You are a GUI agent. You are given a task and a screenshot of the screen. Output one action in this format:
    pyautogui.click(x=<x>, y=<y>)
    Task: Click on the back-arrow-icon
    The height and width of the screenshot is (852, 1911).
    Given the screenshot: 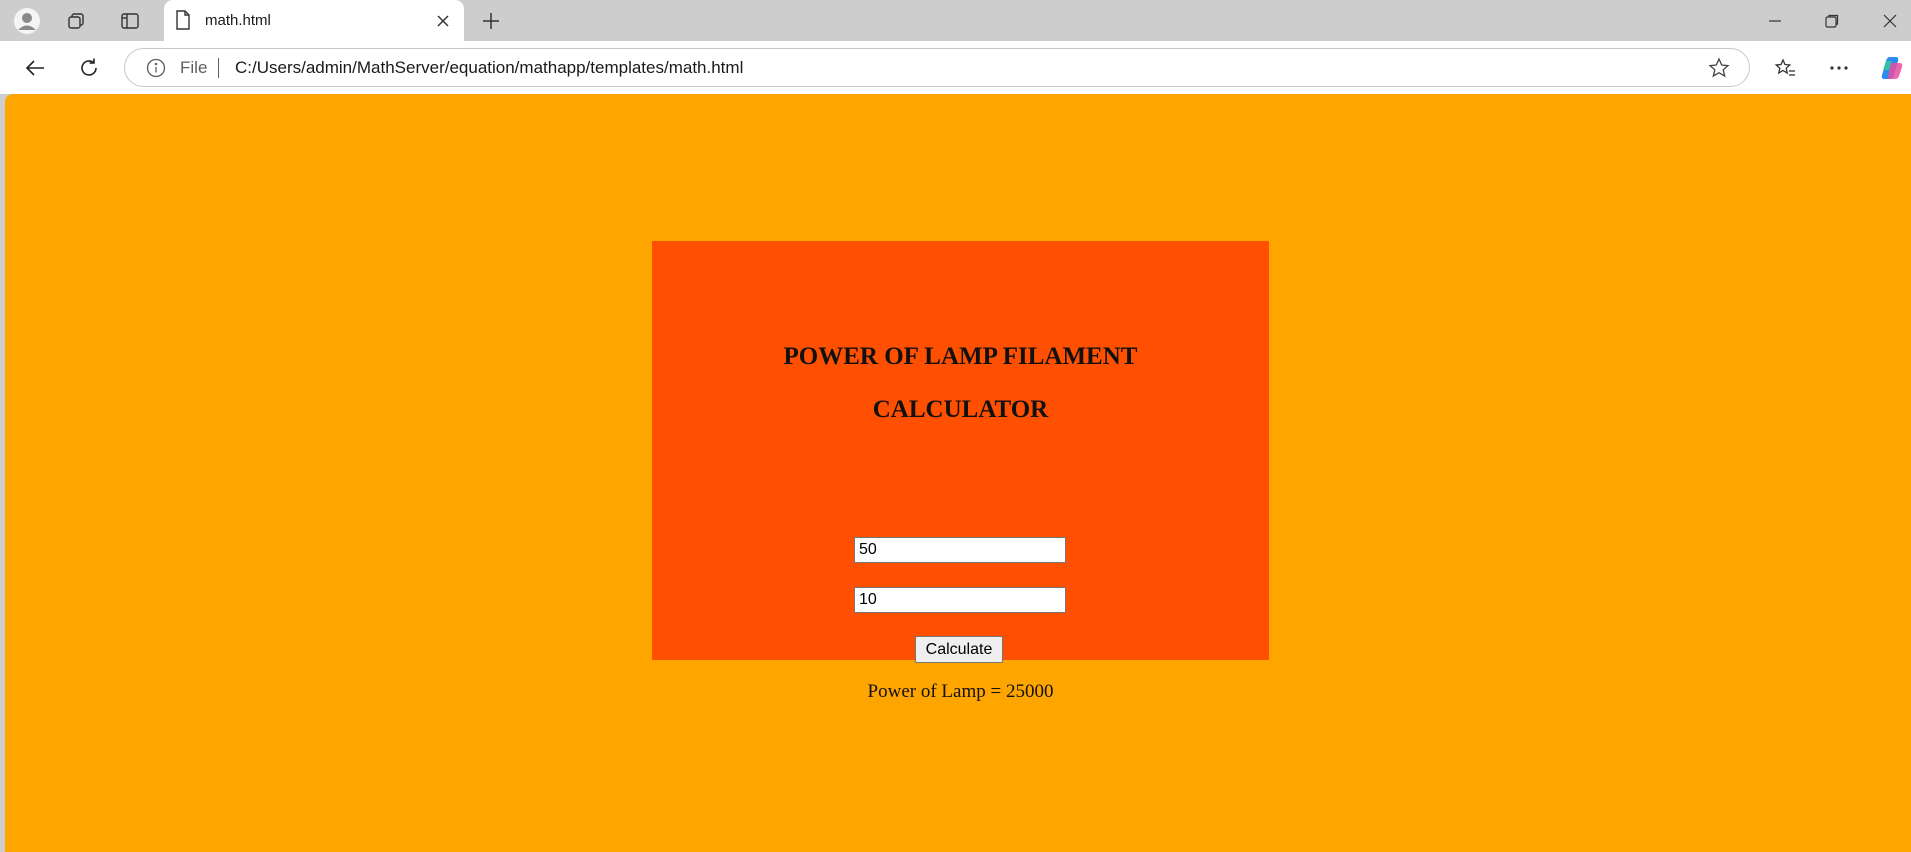 What is the action you would take?
    pyautogui.click(x=35, y=68)
    